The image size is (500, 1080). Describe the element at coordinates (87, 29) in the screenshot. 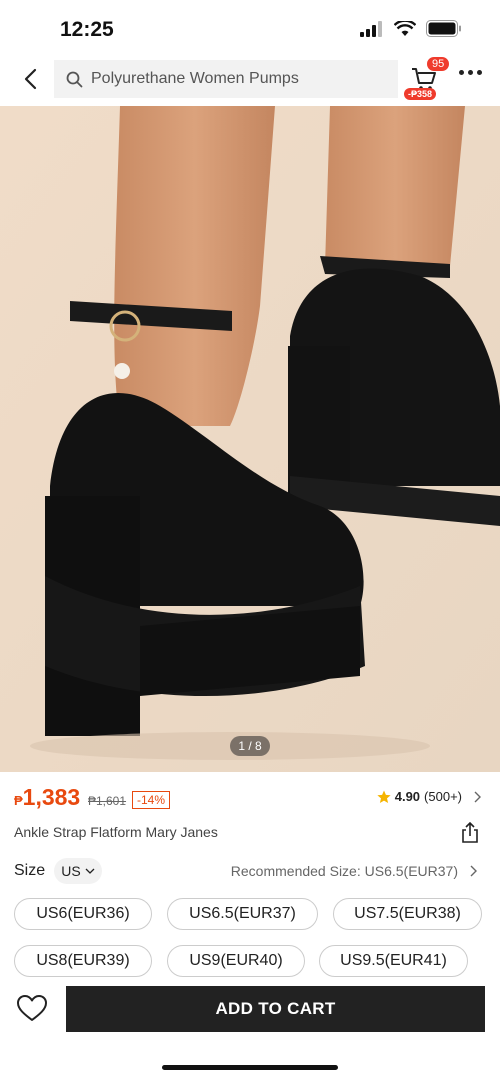

I see `status-time: 12:25` at that location.